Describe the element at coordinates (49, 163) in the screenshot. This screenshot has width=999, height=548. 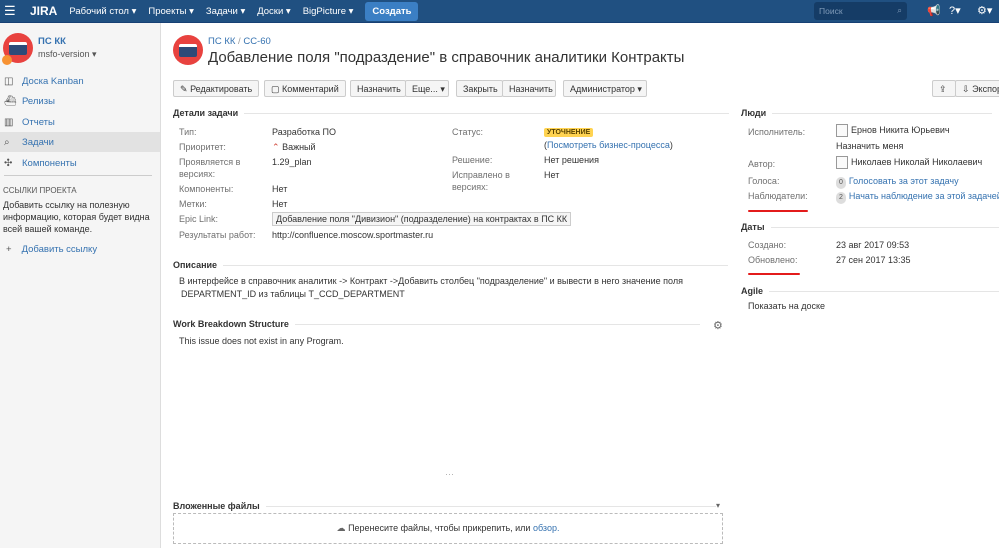
I see `sidebar-item-label: Компоненты` at that location.